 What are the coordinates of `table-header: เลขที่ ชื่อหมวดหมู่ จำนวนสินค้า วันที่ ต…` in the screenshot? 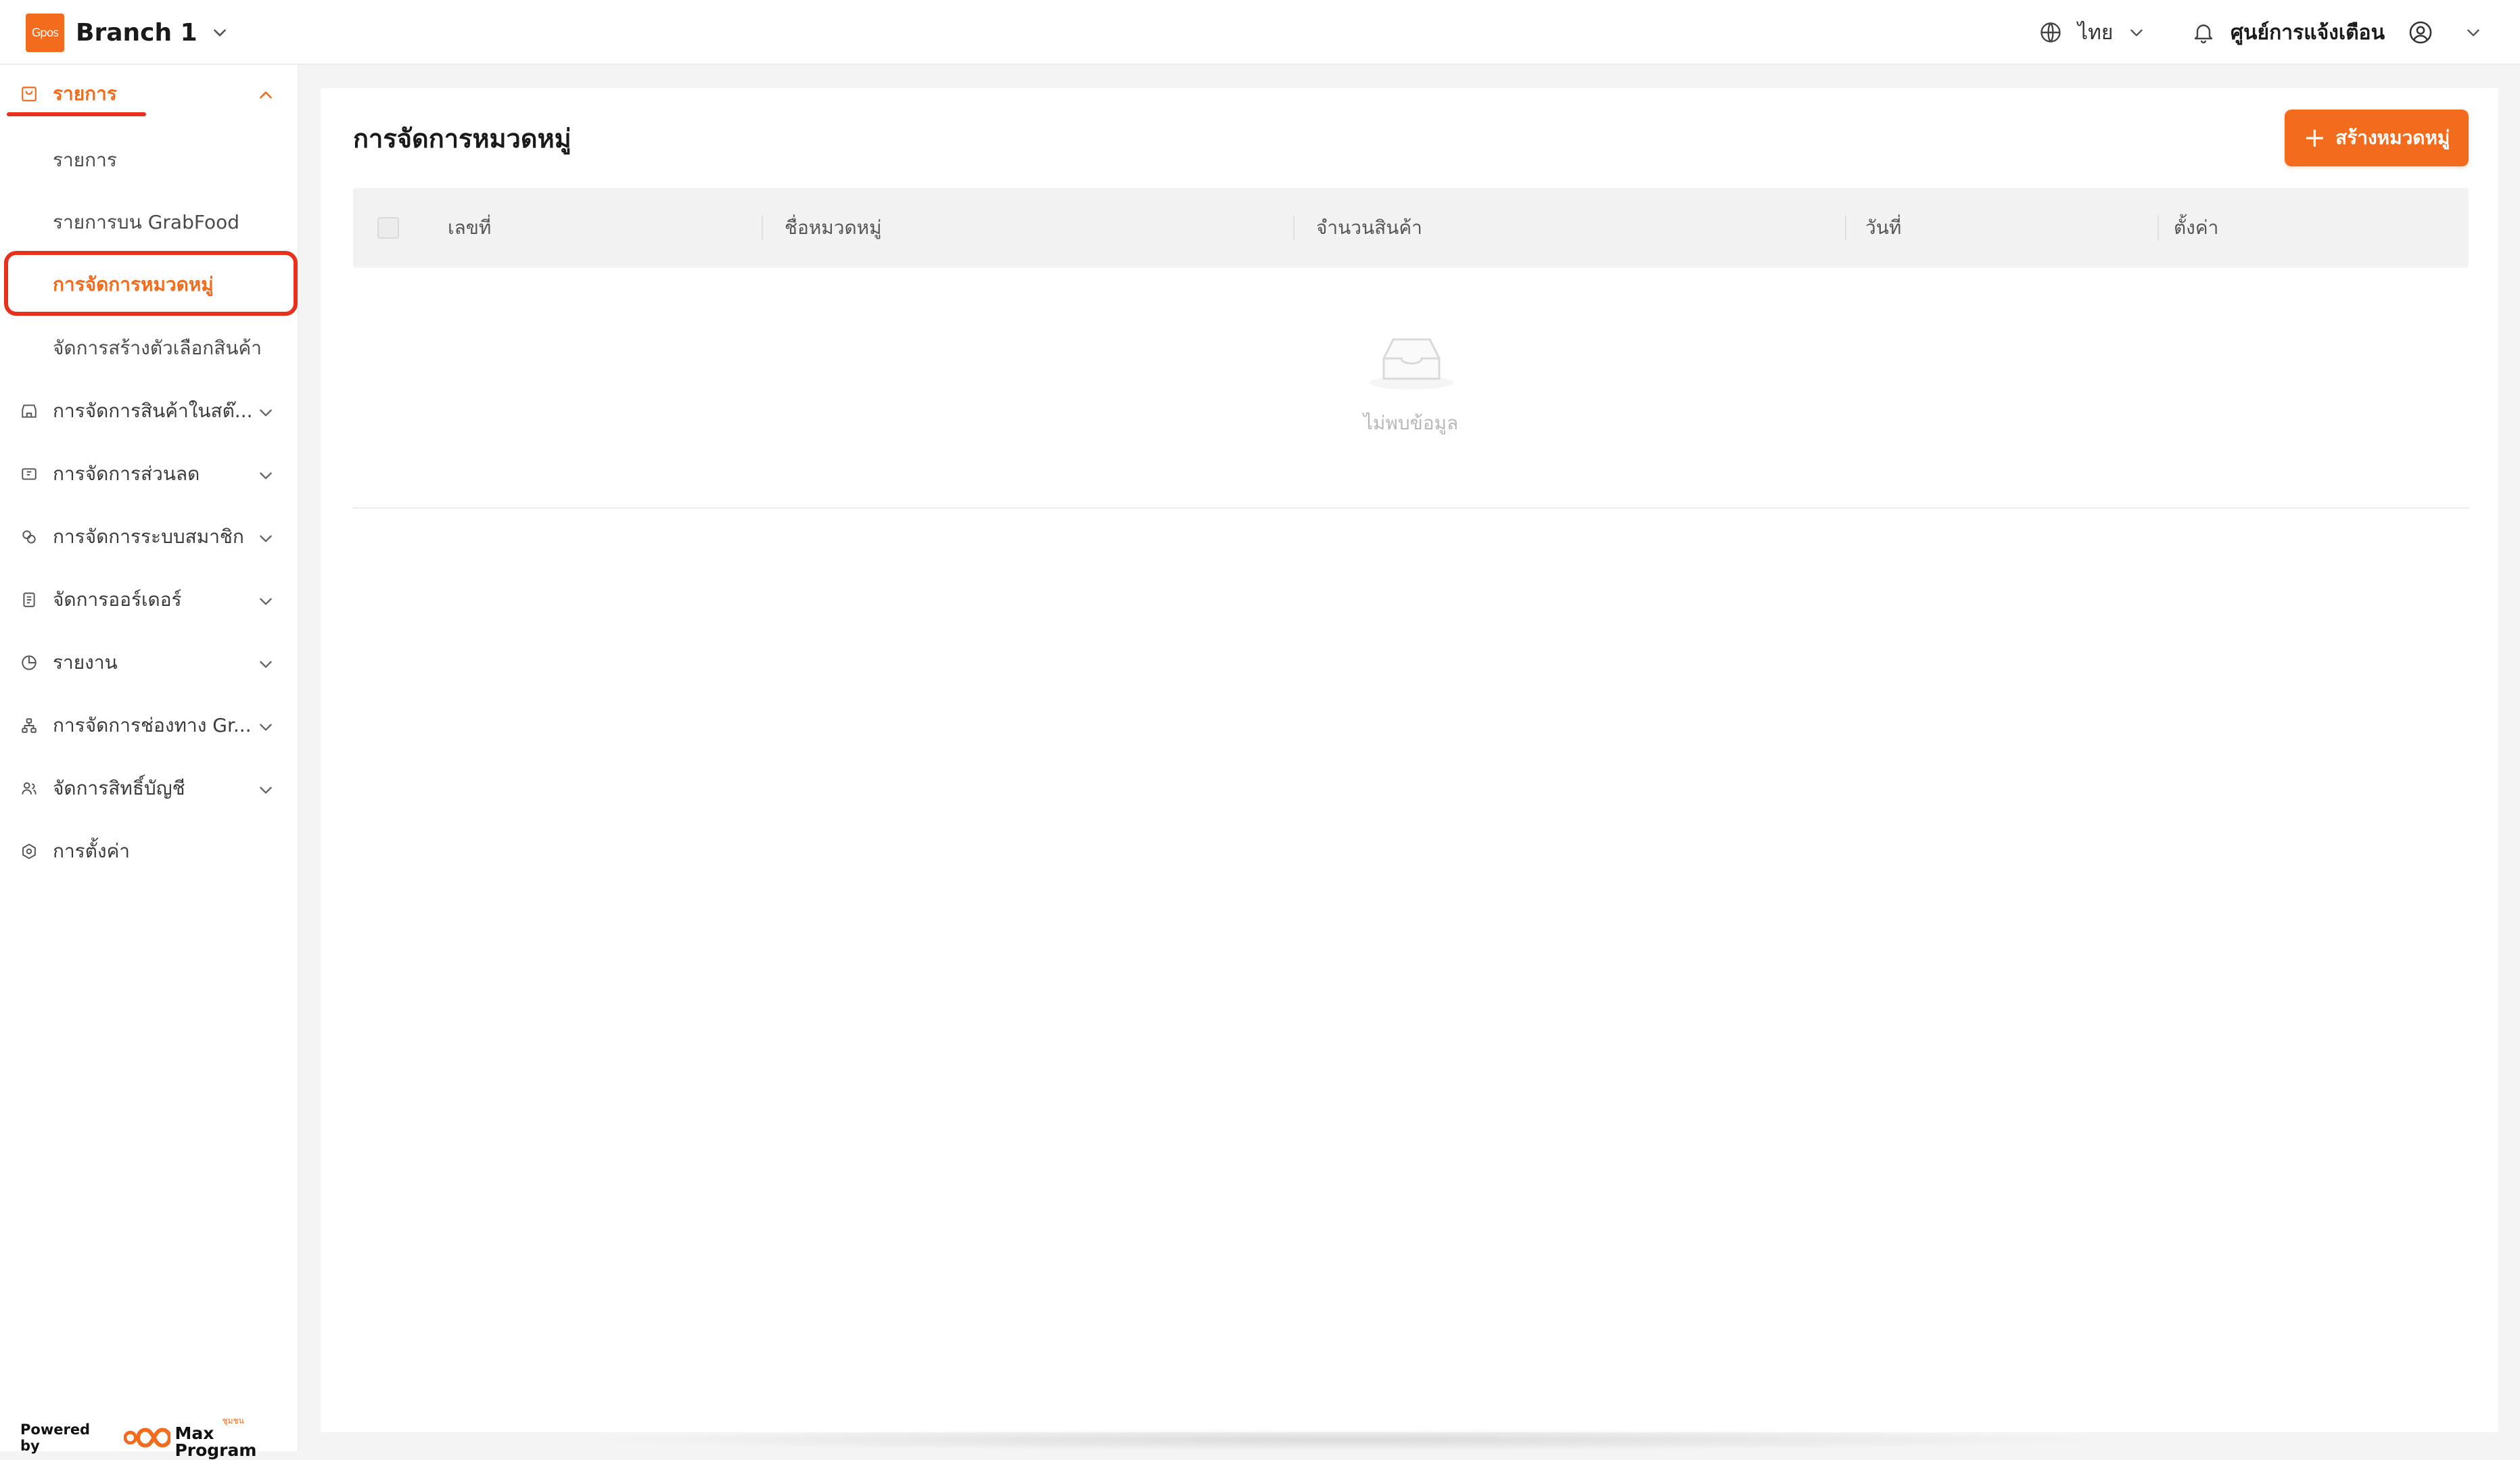 It's located at (1411, 228).